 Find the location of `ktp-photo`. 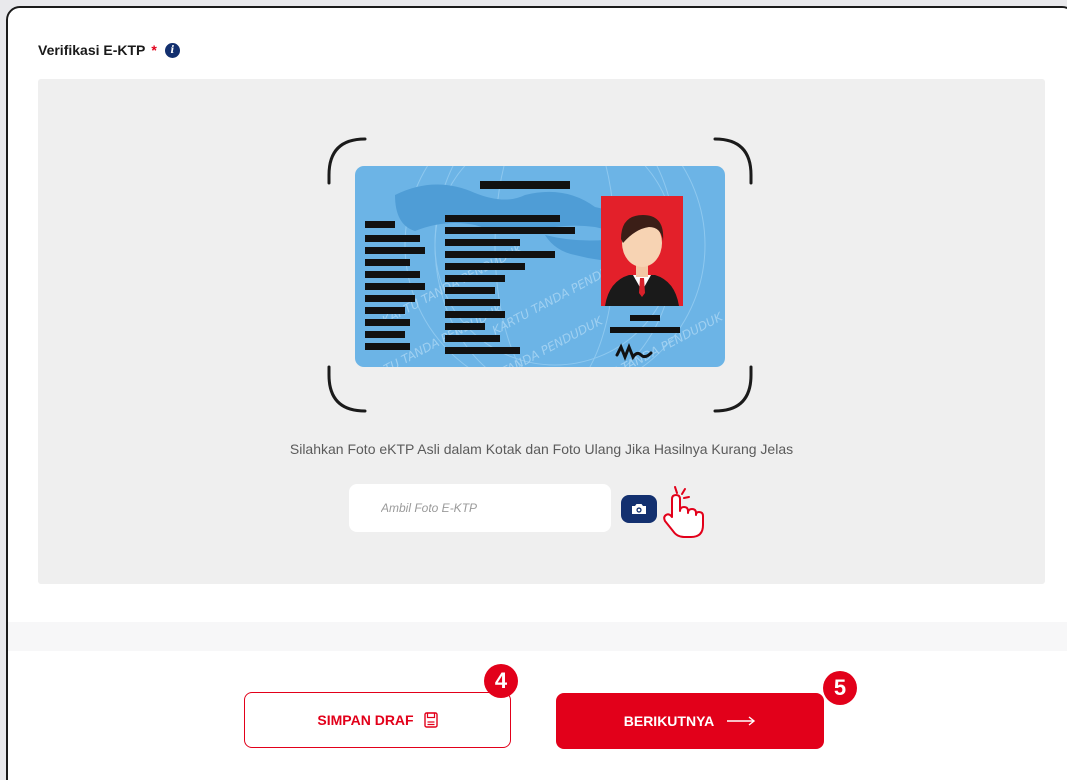

ktp-photo is located at coordinates (642, 251).